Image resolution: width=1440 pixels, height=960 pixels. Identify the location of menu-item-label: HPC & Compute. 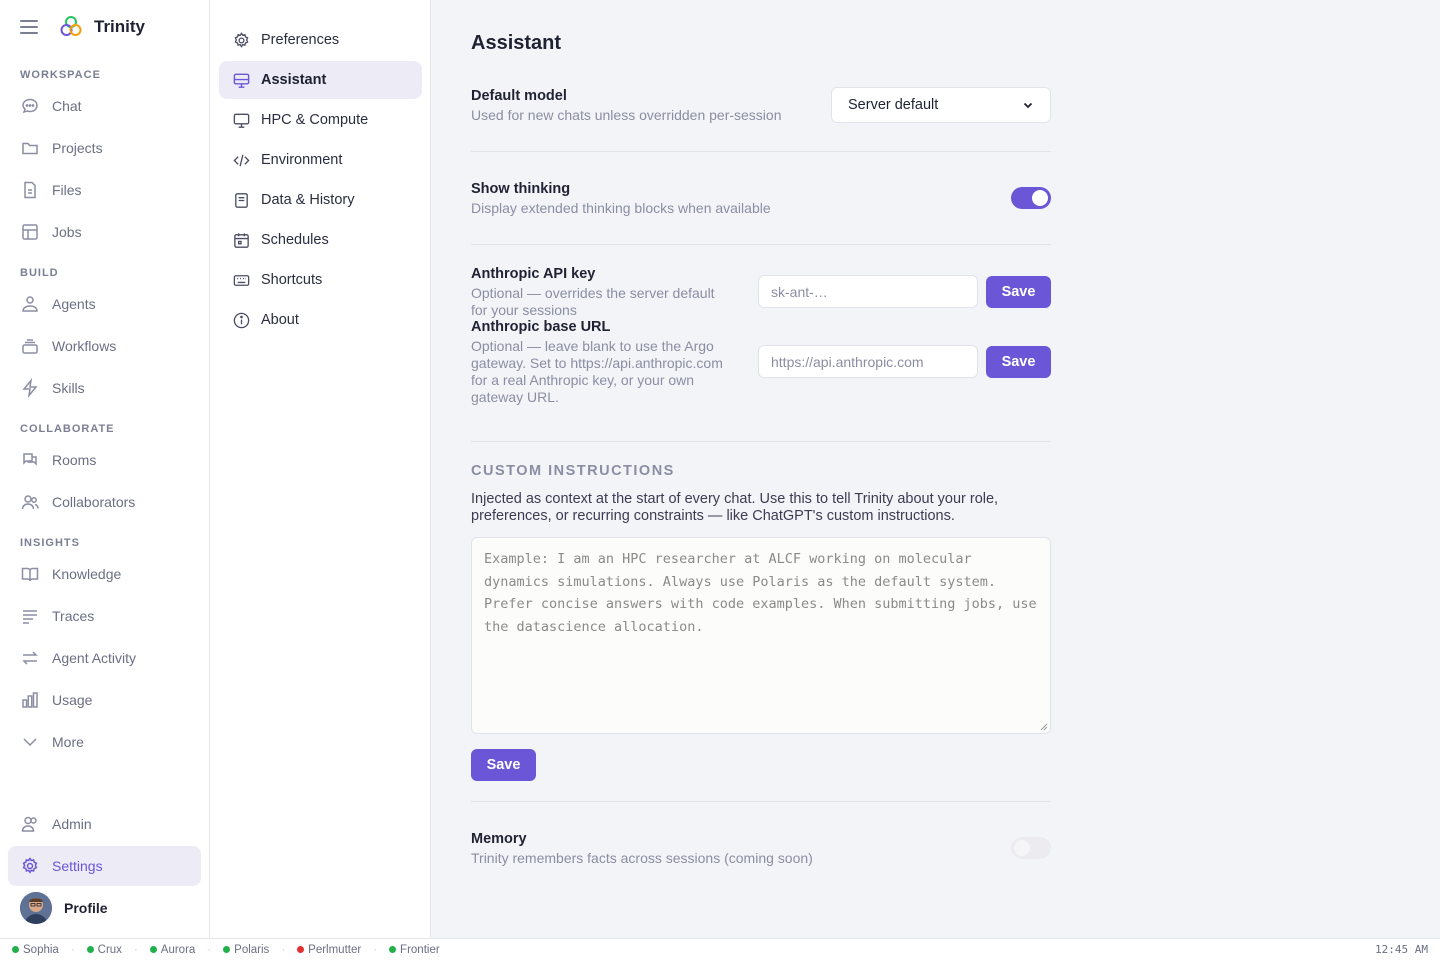
(315, 120).